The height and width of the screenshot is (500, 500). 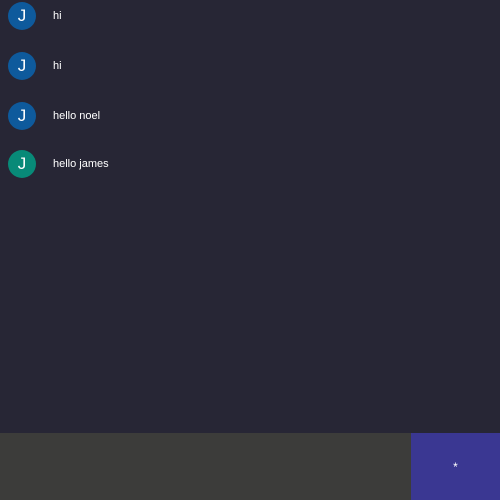 What do you see at coordinates (77, 116) in the screenshot?
I see `message-text: hello noel` at bounding box center [77, 116].